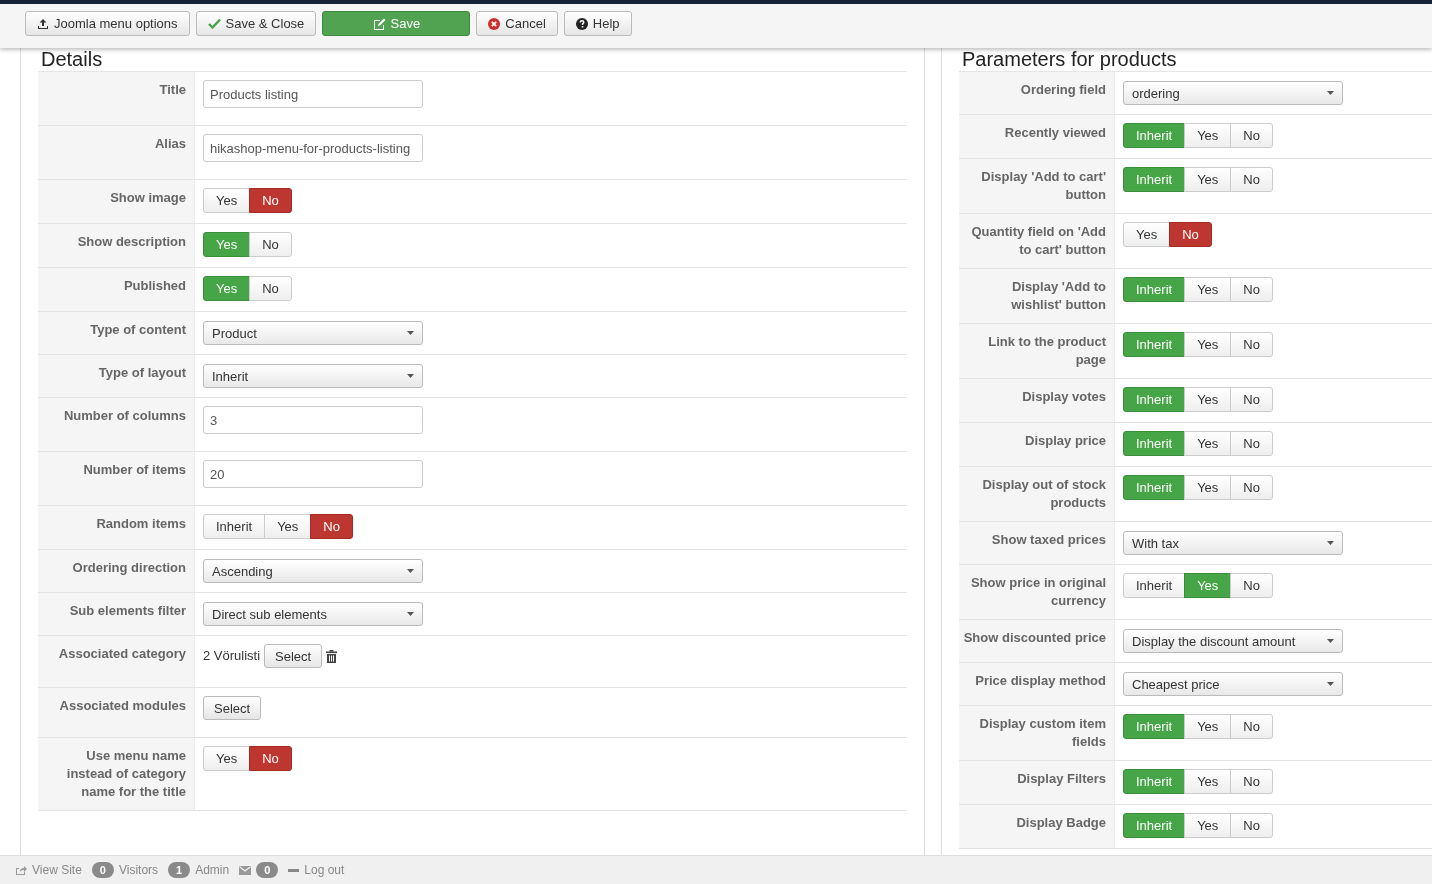 This screenshot has height=884, width=1432. Describe the element at coordinates (294, 870) in the screenshot. I see `minus-icon` at that location.